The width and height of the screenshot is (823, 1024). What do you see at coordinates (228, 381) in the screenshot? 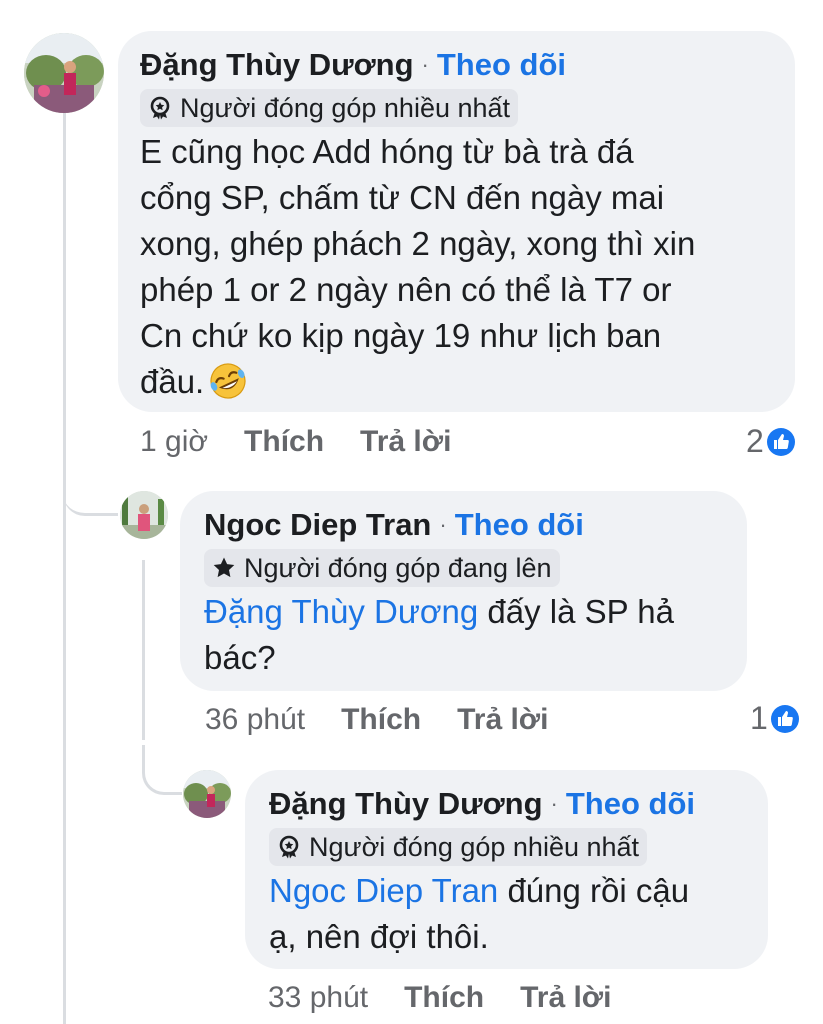
I see `rolling-on-floor-laughing-emoji` at bounding box center [228, 381].